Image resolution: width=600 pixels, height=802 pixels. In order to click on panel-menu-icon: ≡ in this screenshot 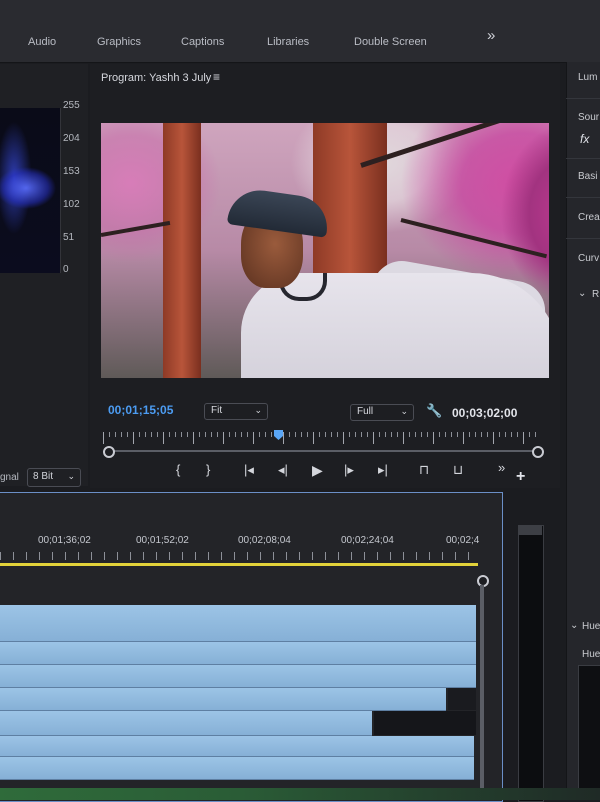, I will do `click(216, 77)`.